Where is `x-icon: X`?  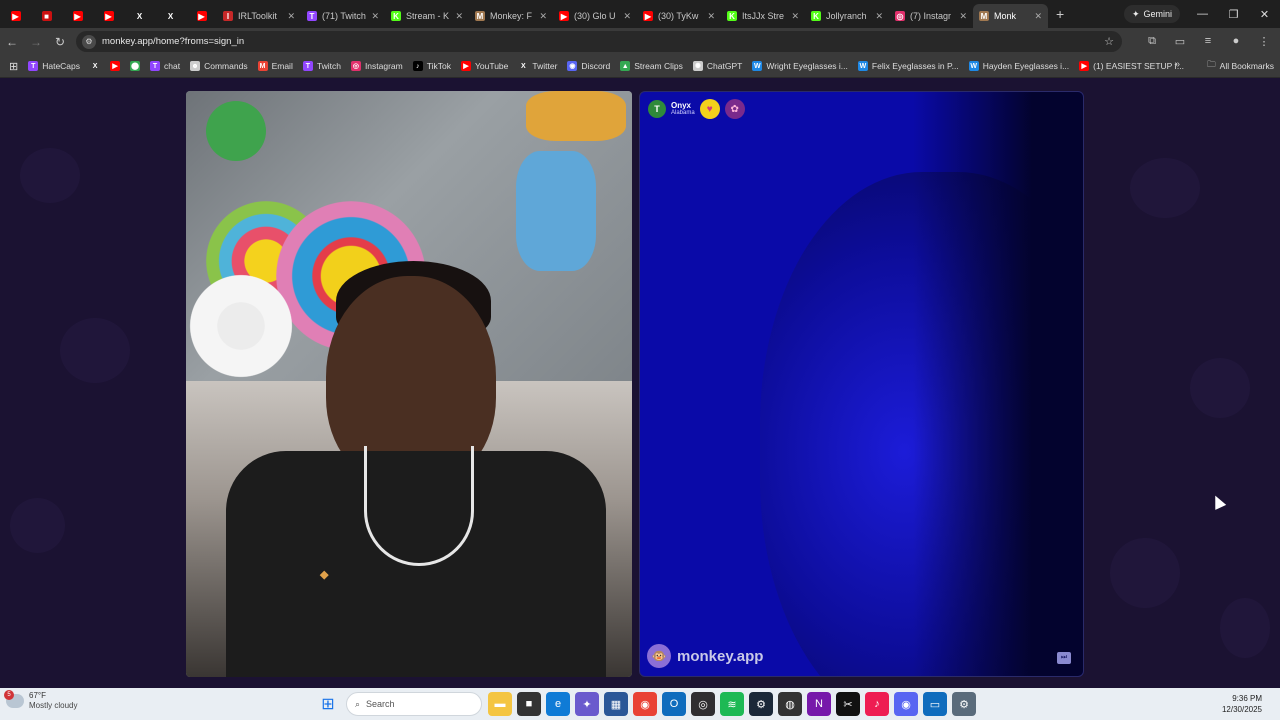
x-icon: X is located at coordinates (523, 66).